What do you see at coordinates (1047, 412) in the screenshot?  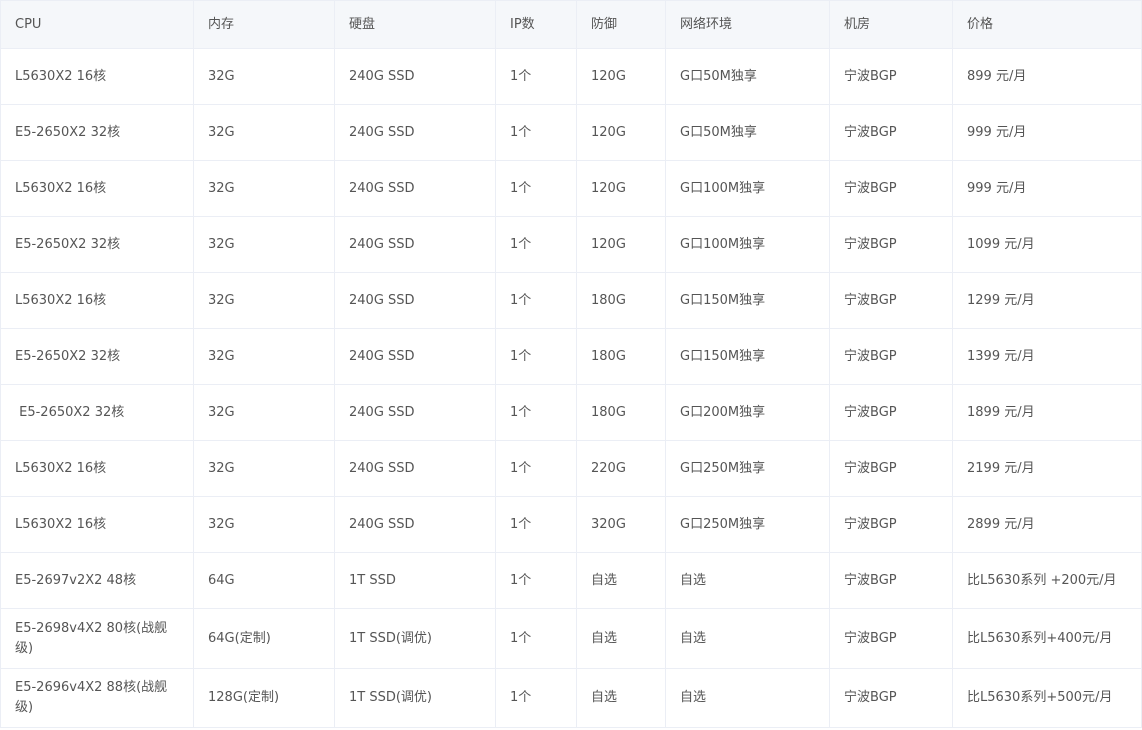 I see `cell-price: 1899 元/月` at bounding box center [1047, 412].